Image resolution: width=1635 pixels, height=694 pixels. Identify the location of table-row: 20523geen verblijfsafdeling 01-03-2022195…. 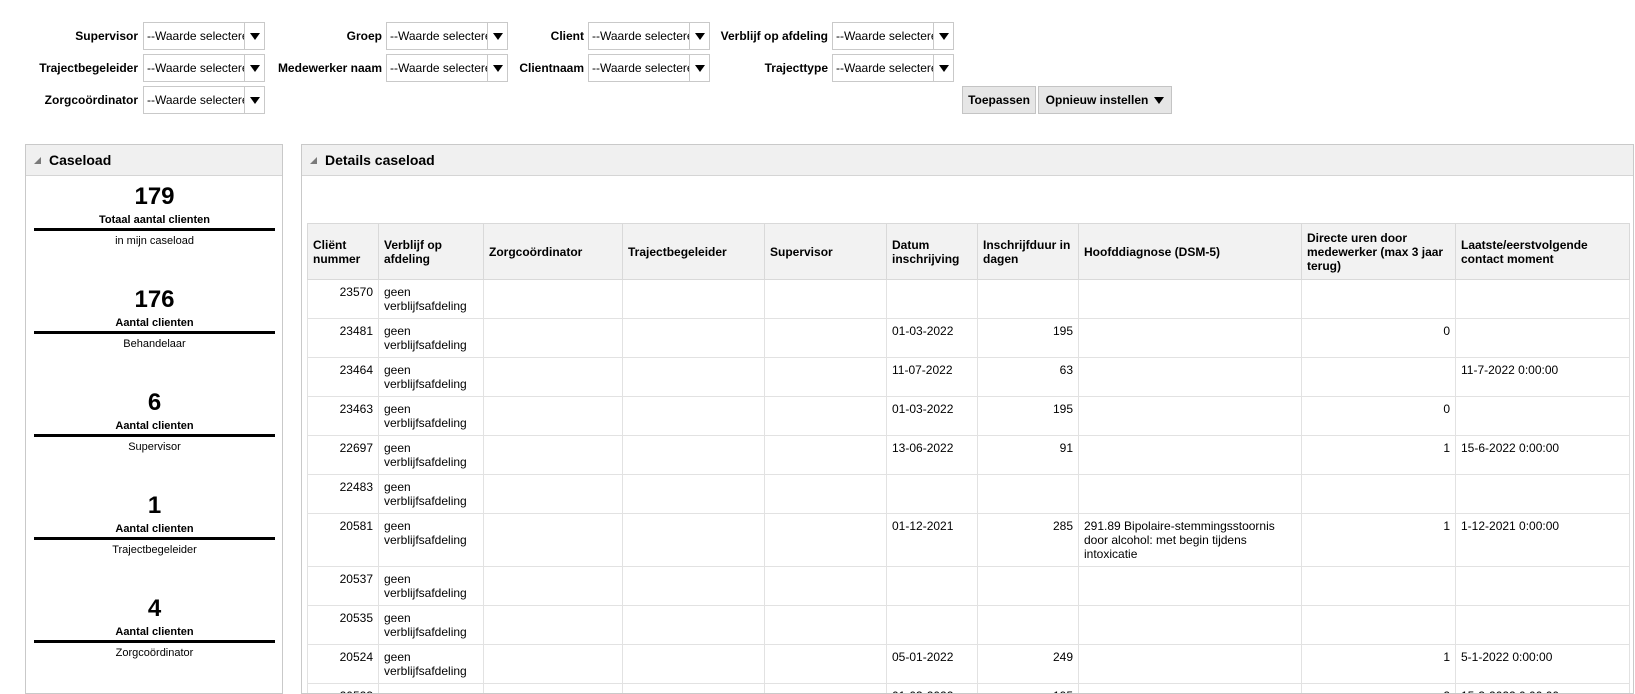
(968, 688).